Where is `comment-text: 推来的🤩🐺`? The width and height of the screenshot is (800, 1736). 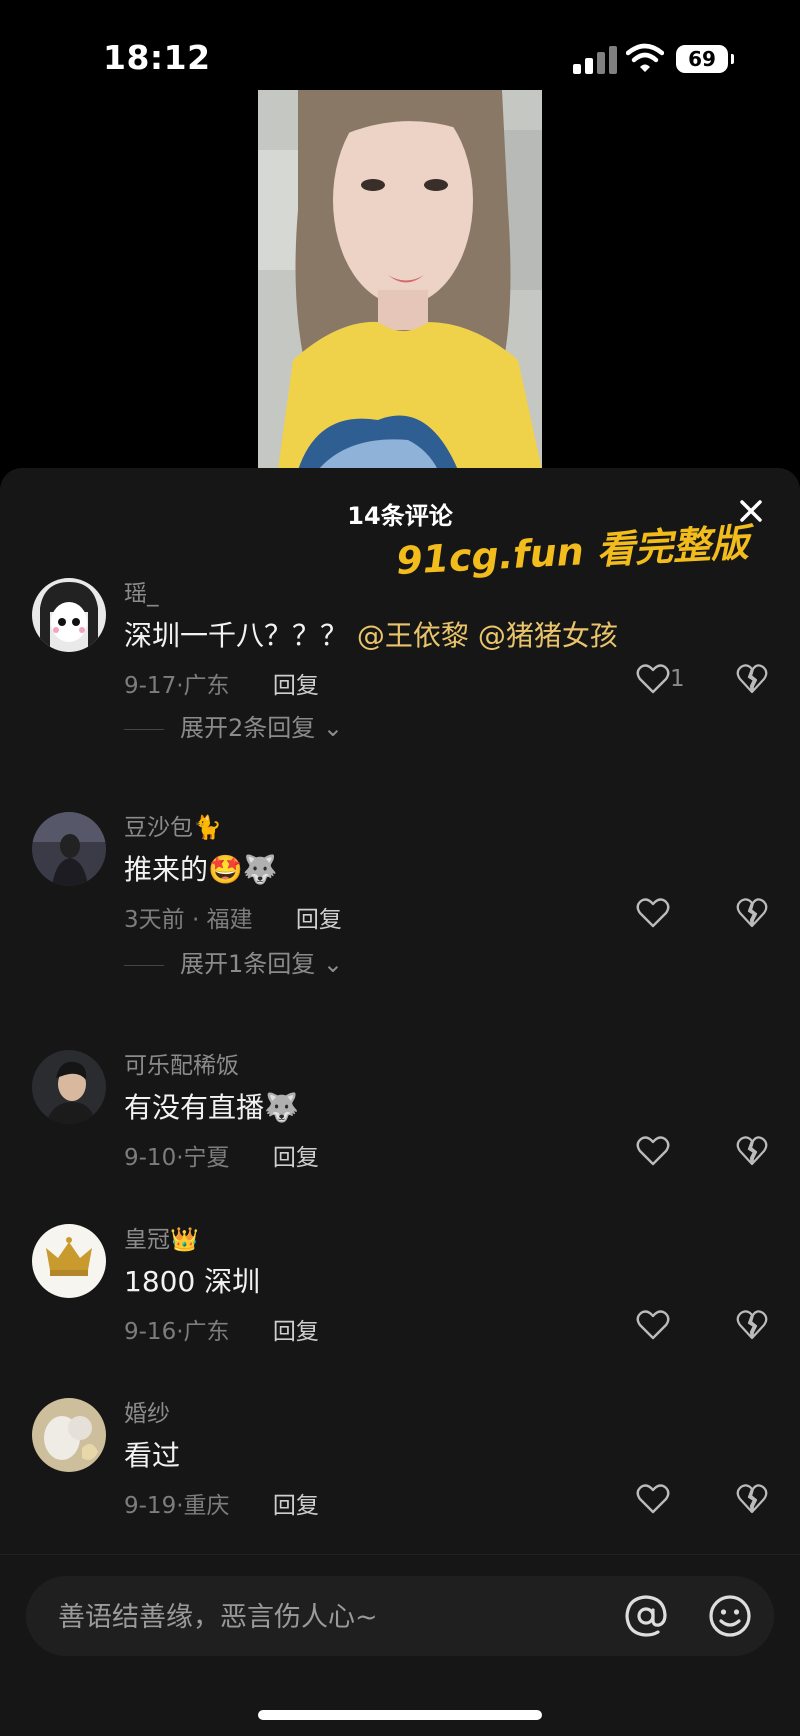
comment-text: 推来的🤩🐺 is located at coordinates (201, 869).